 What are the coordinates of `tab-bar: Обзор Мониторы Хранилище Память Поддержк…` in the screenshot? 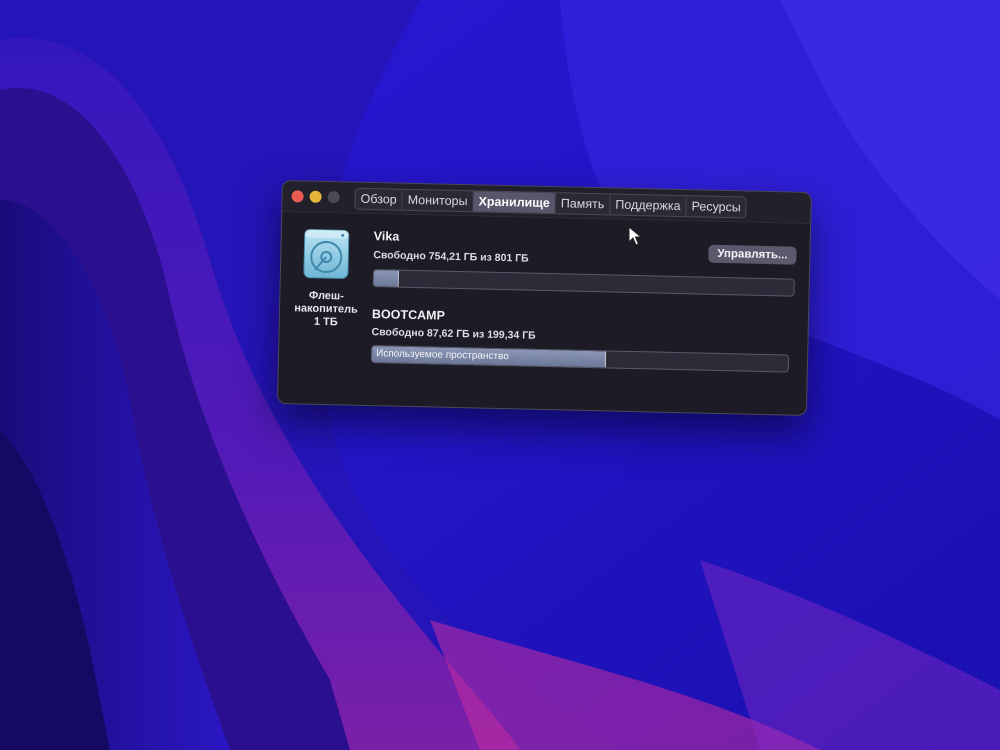 It's located at (551, 203).